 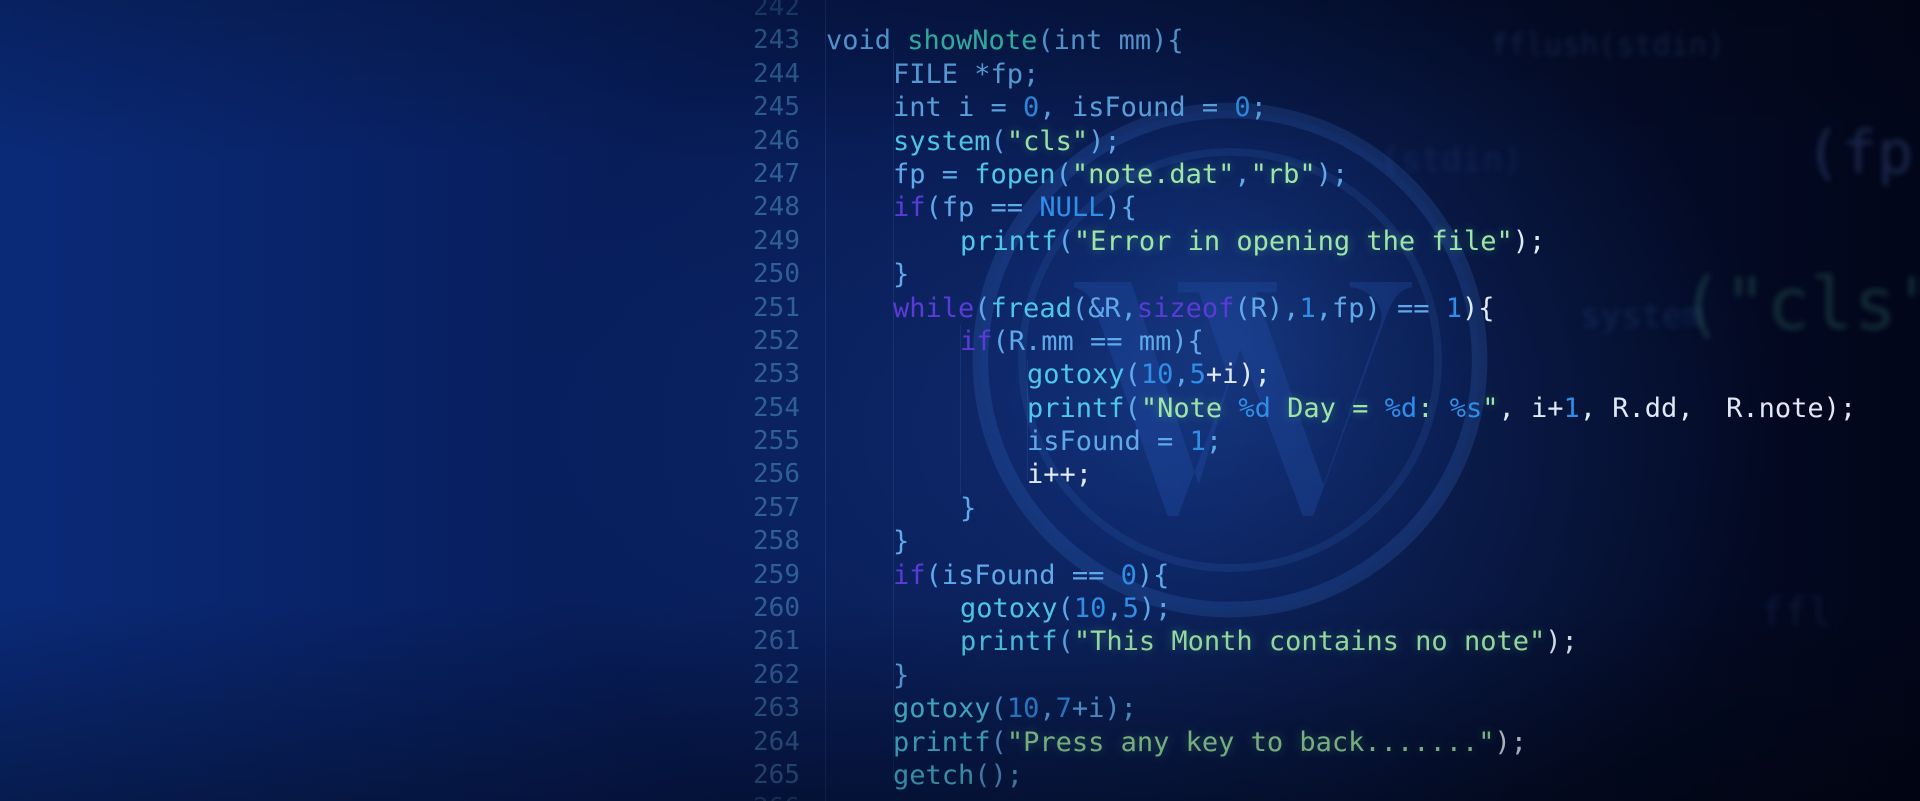 I want to click on line-source: printf("This Month contains no note");, so click(x=1269, y=641).